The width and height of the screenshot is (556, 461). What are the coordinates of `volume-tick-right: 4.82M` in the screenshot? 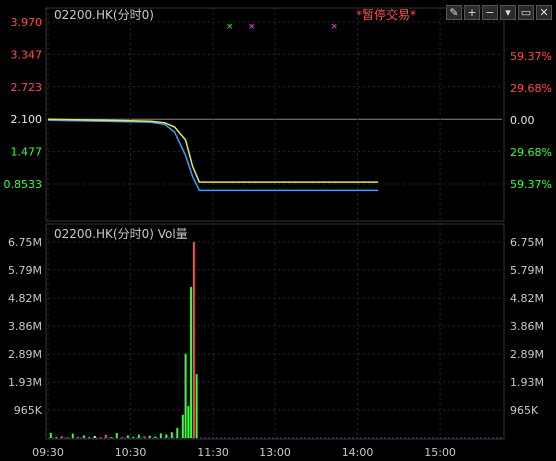 It's located at (527, 298).